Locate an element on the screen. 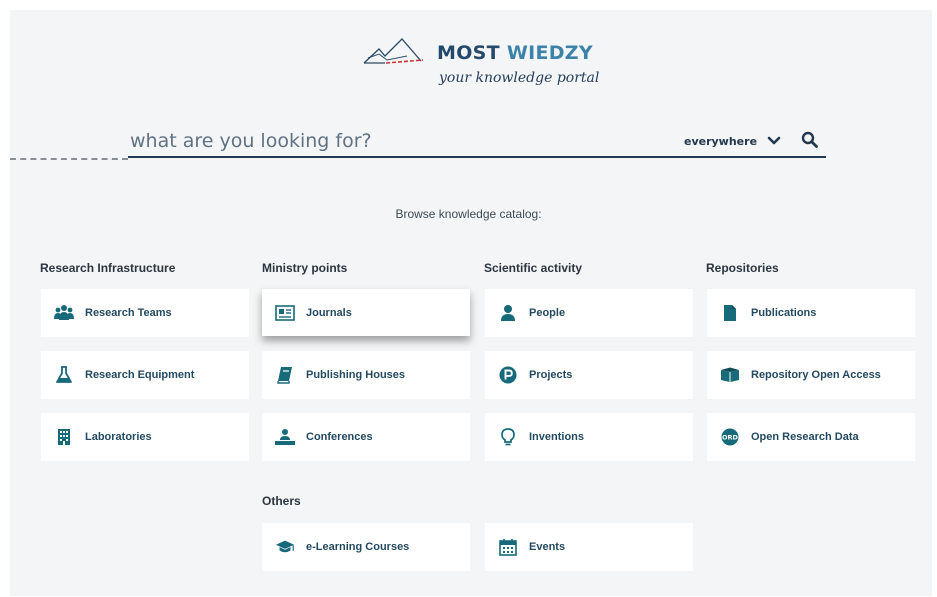  search-icon is located at coordinates (810, 140).